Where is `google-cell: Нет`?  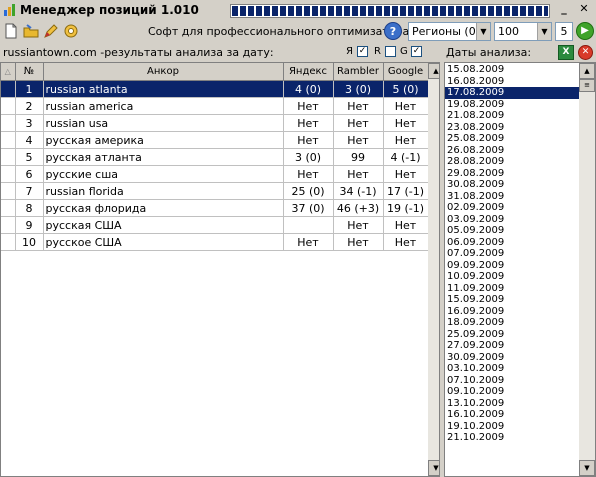
google-cell: Нет is located at coordinates (406, 174).